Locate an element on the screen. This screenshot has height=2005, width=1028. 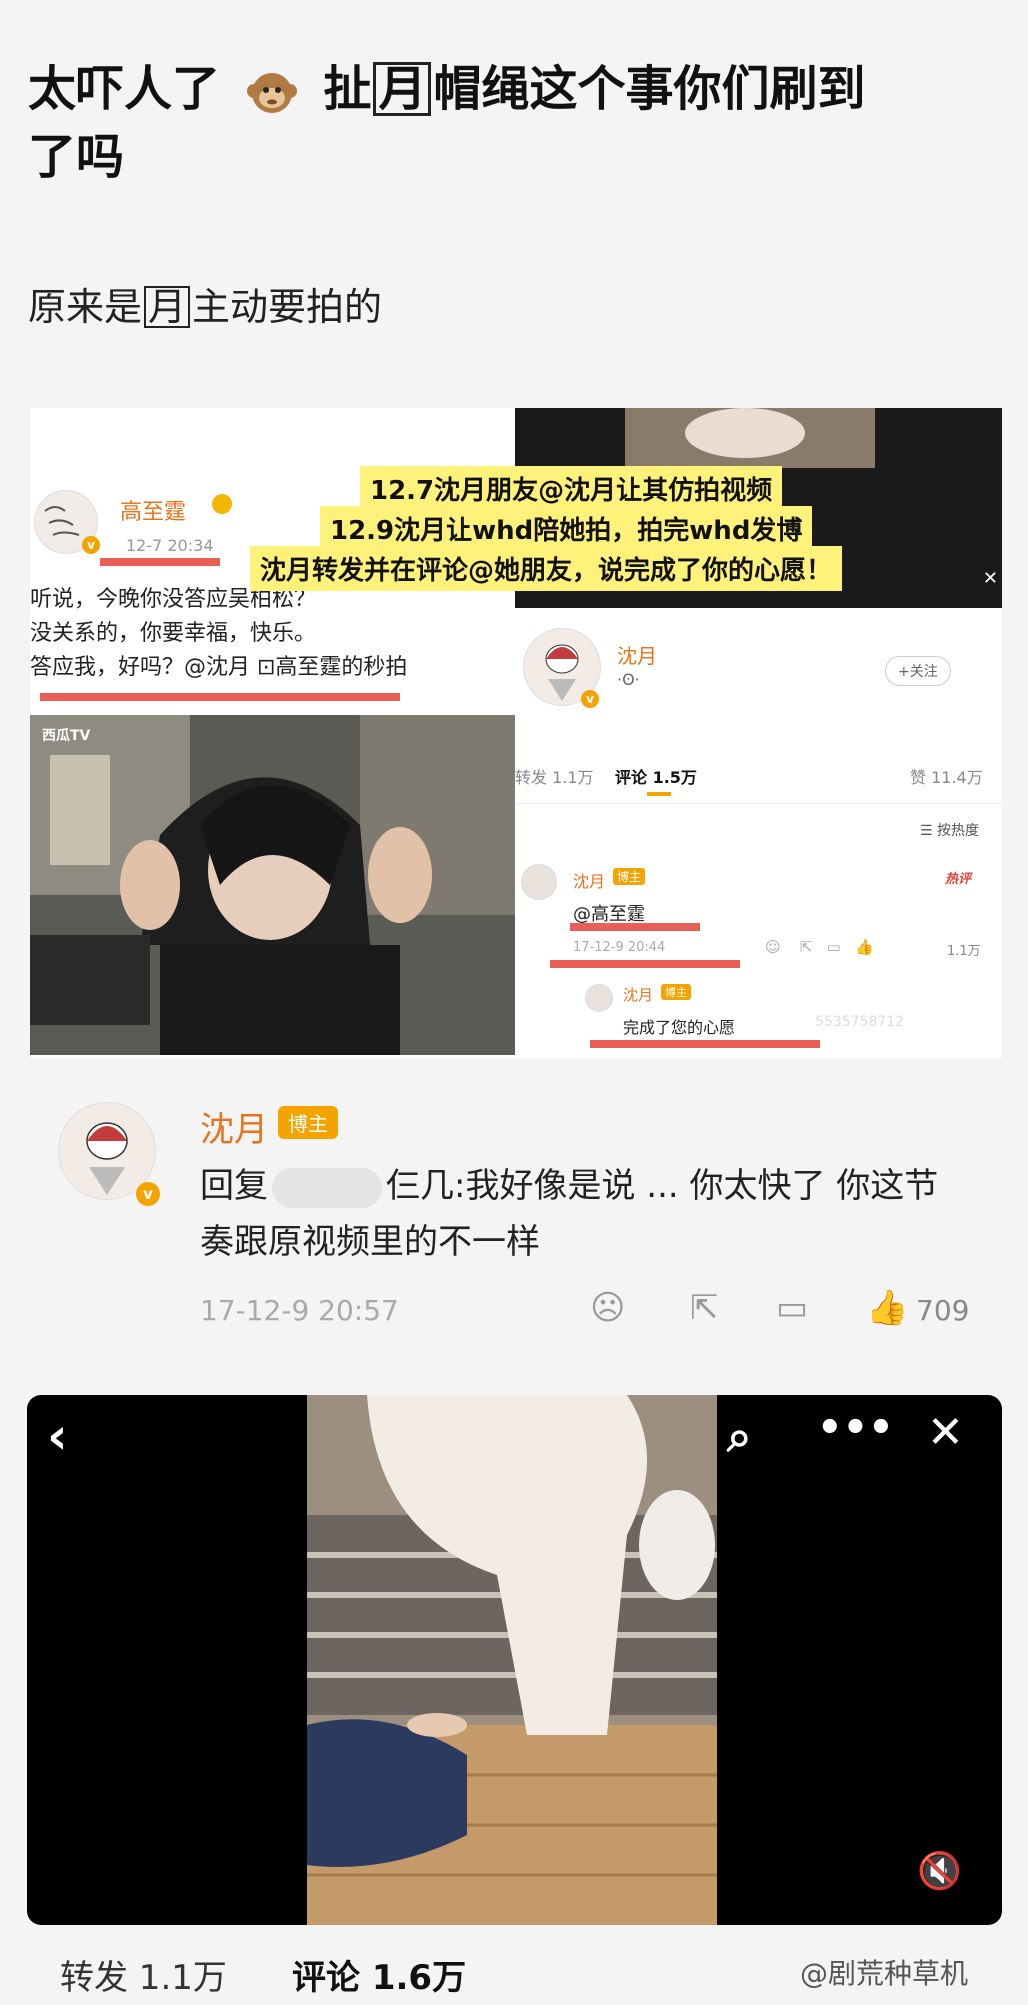
comment-text: 完成了您的心愿 is located at coordinates (679, 1027).